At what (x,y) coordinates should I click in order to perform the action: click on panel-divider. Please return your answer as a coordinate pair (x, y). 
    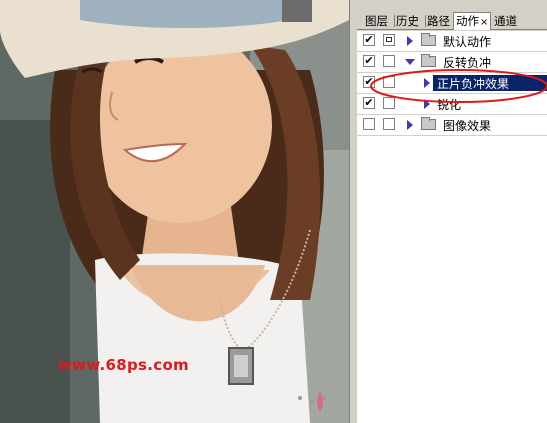
    Looking at the image, I should click on (353, 211).